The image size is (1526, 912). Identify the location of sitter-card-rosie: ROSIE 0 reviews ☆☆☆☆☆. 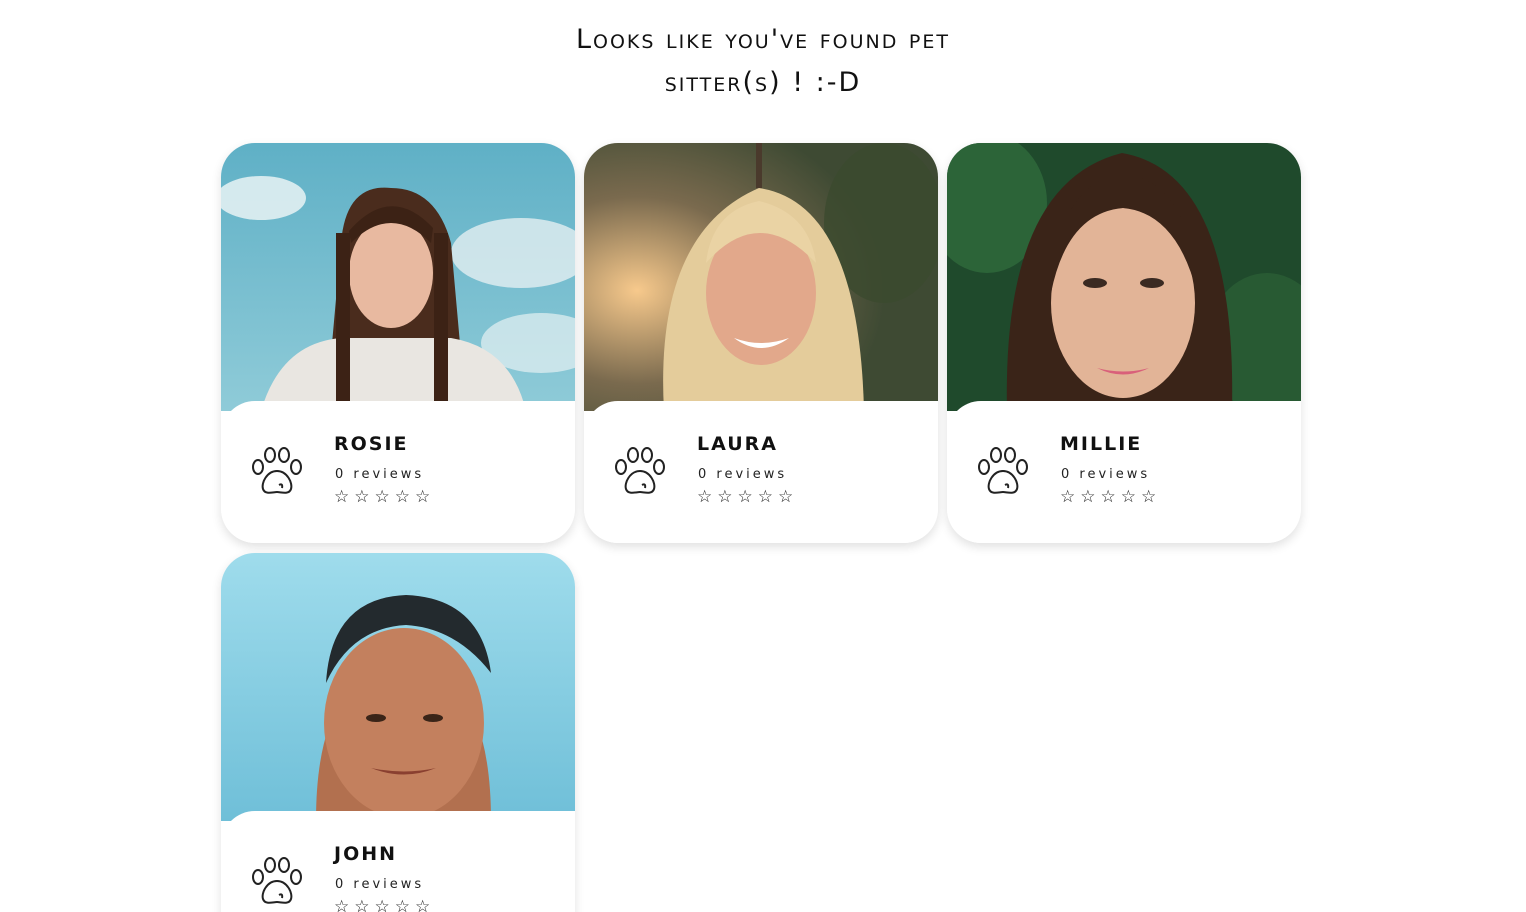
(398, 343).